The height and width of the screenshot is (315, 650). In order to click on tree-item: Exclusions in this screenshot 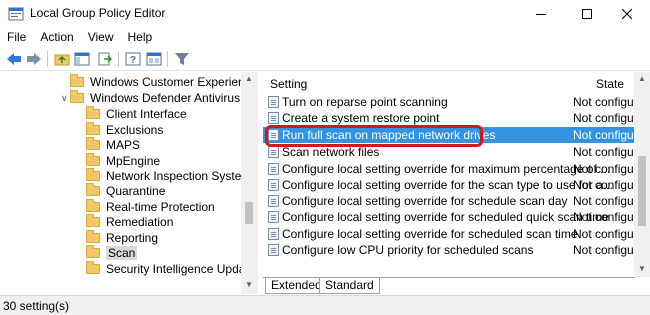, I will do `click(124, 130)`.